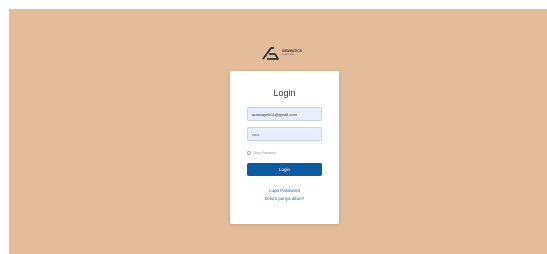  What do you see at coordinates (284, 93) in the screenshot?
I see `login-title: Login` at bounding box center [284, 93].